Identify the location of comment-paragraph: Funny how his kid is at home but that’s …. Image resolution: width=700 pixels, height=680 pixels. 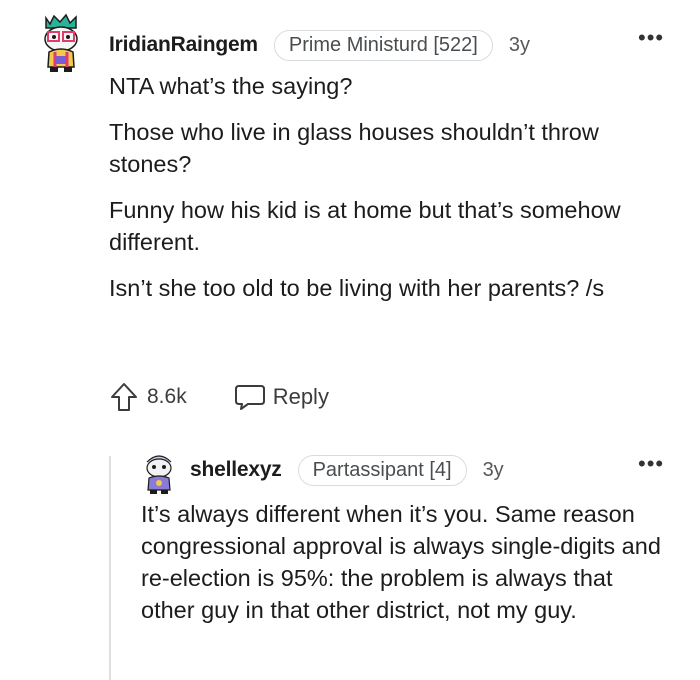
(365, 226).